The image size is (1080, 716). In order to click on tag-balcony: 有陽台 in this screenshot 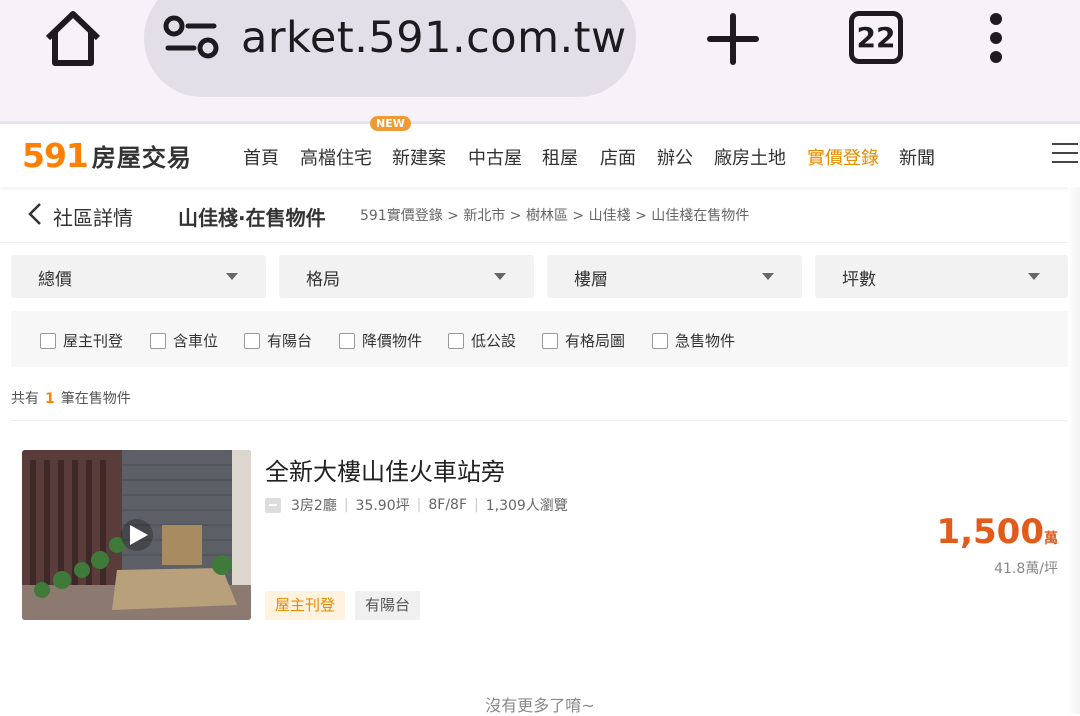, I will do `click(388, 605)`.